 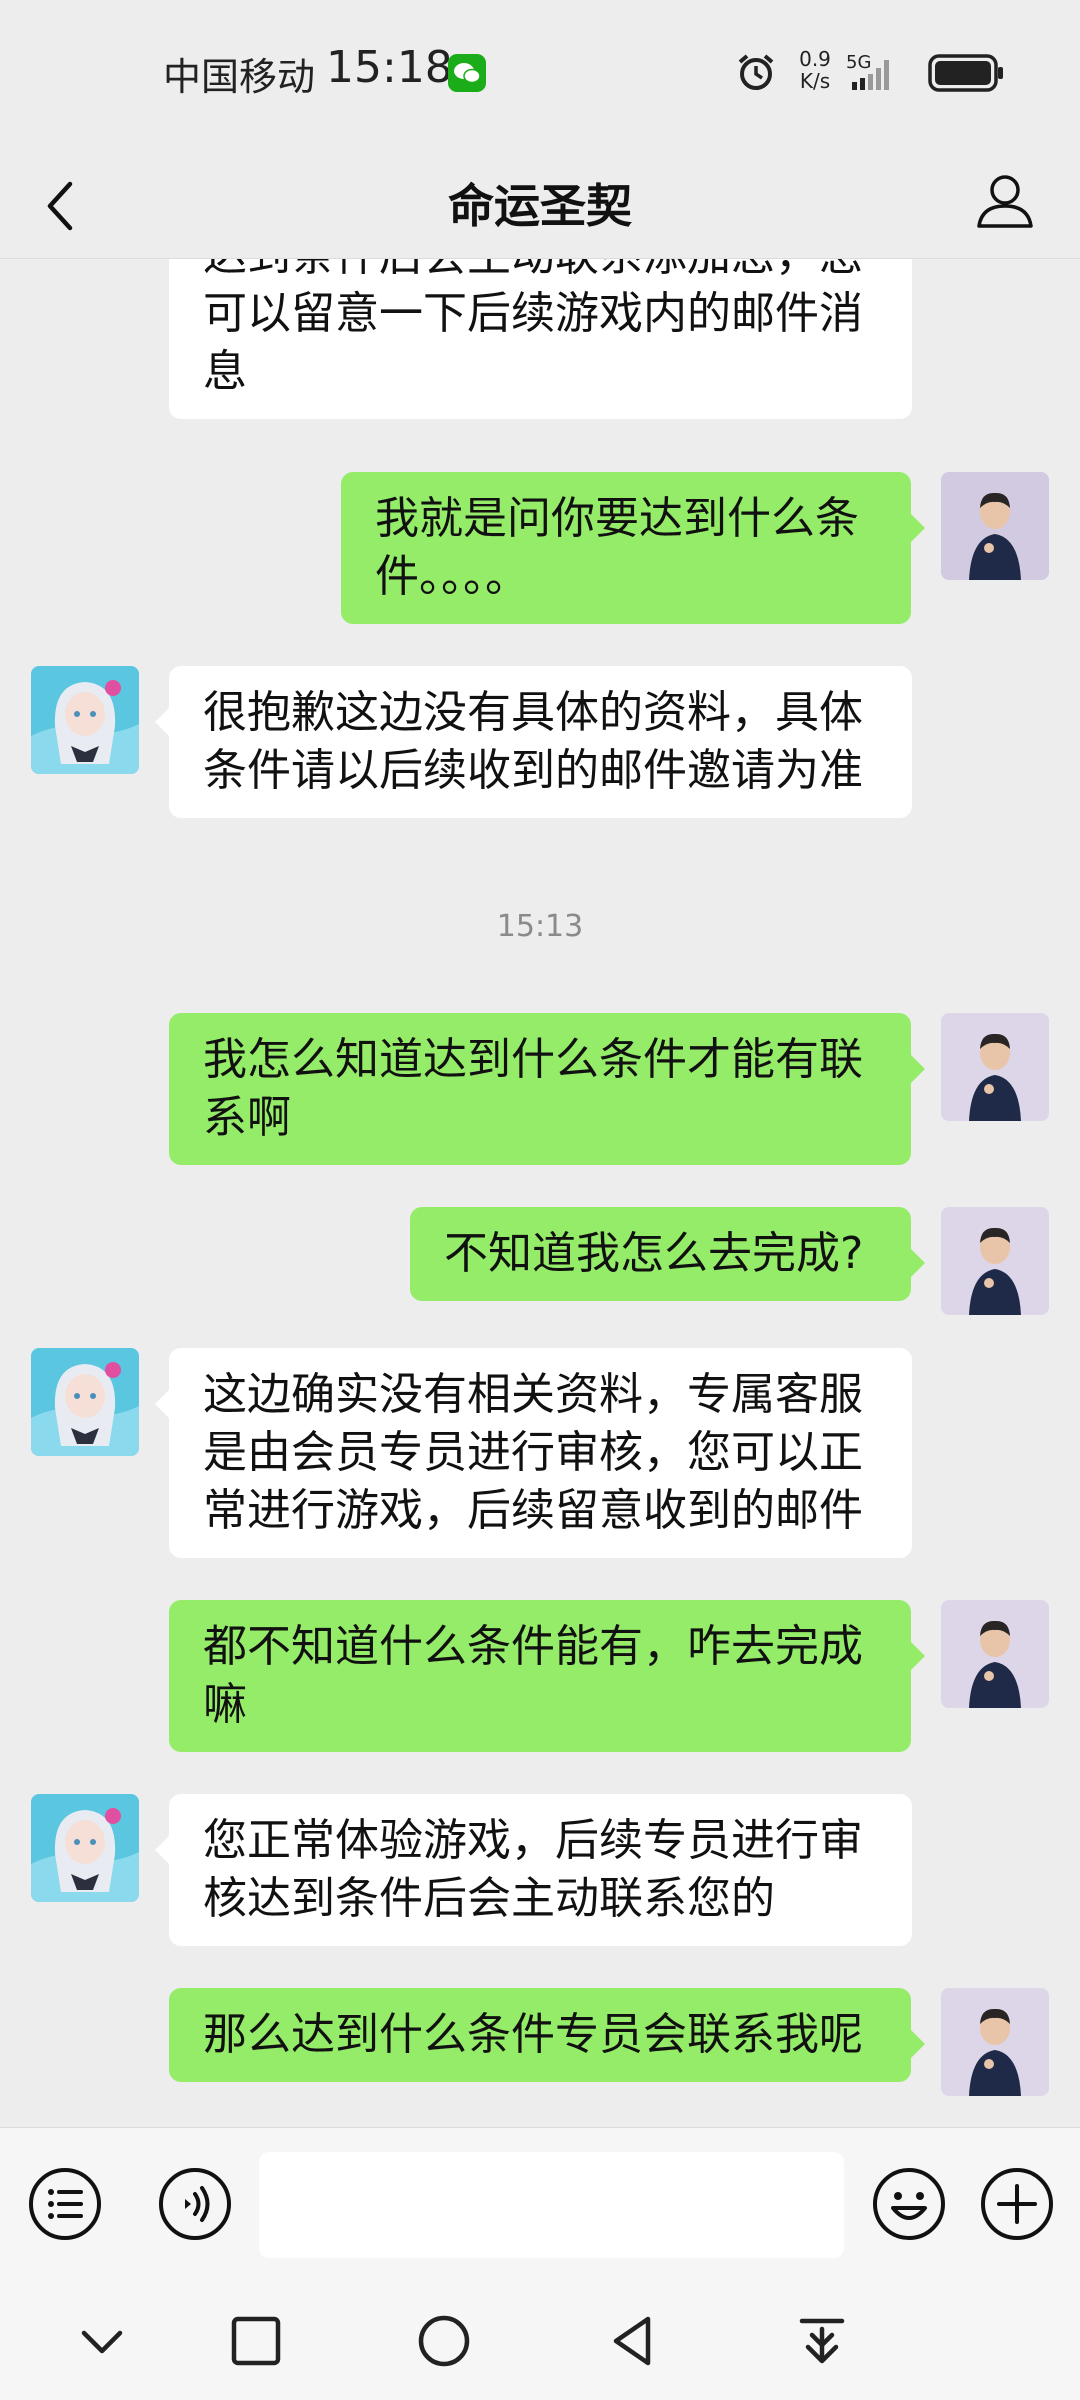 What do you see at coordinates (967, 75) in the screenshot?
I see `battery-icon` at bounding box center [967, 75].